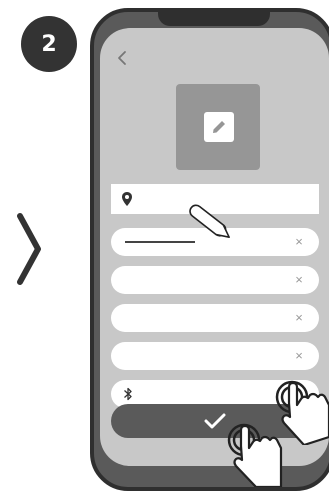 The width and height of the screenshot is (329, 491). I want to click on profile-picture, so click(218, 127).